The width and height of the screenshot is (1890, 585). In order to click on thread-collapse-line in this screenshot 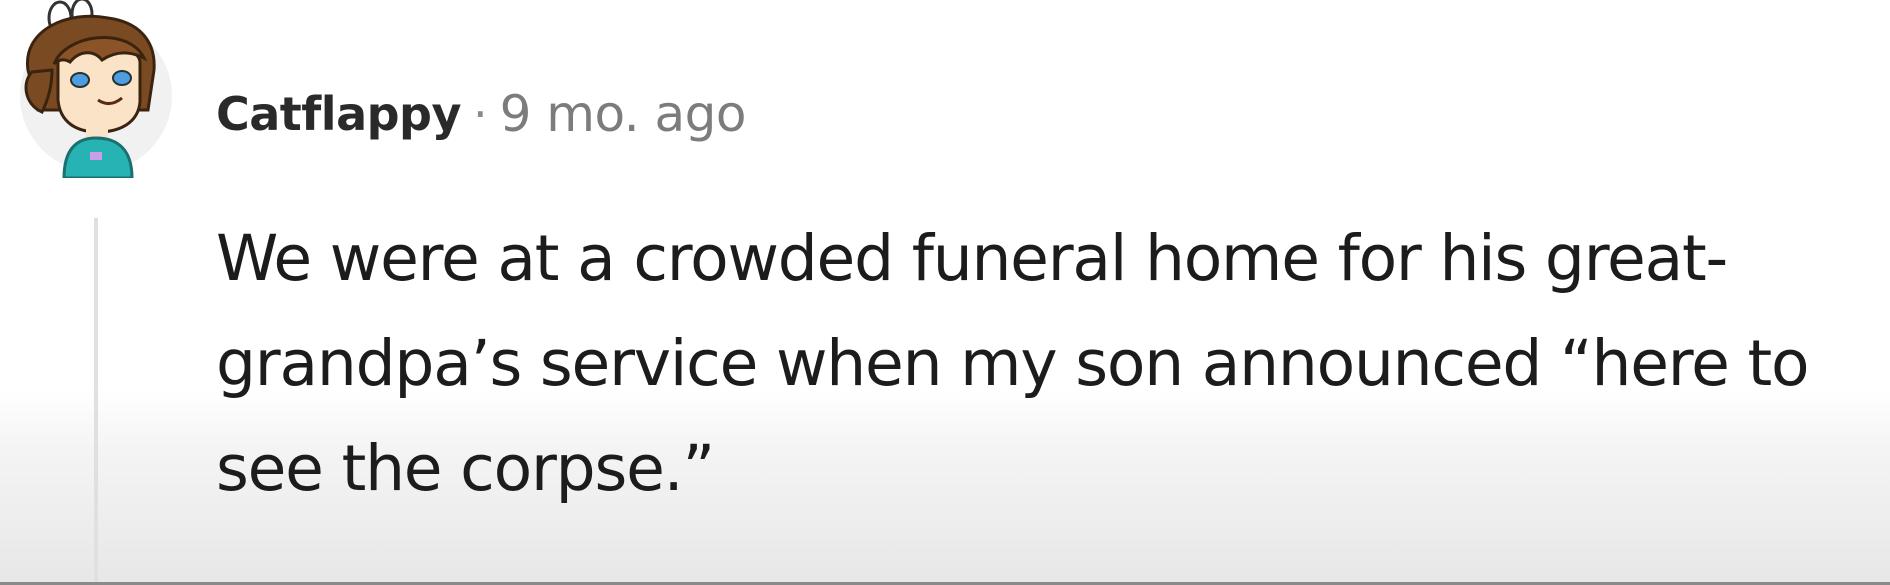, I will do `click(96, 401)`.